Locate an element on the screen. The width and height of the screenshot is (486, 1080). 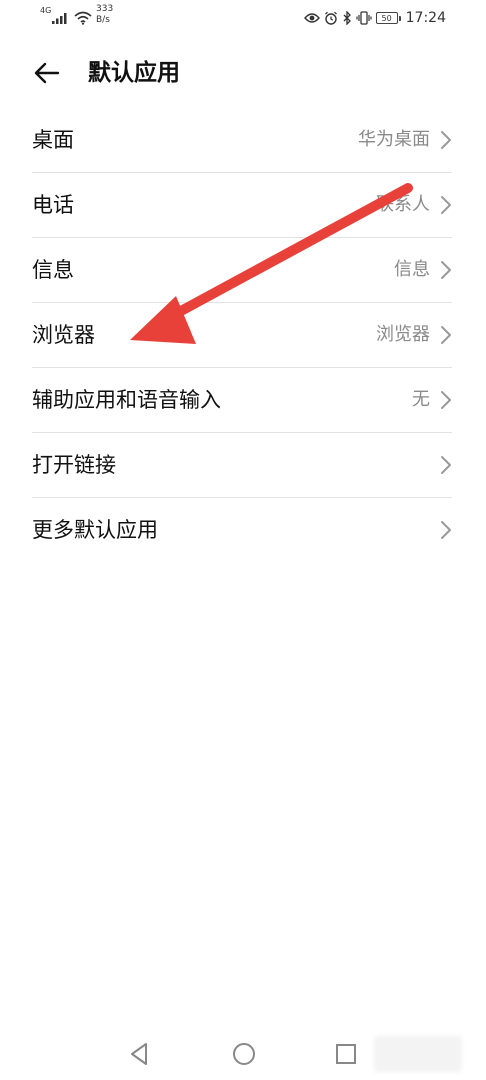
blurred-watermark is located at coordinates (418, 1054).